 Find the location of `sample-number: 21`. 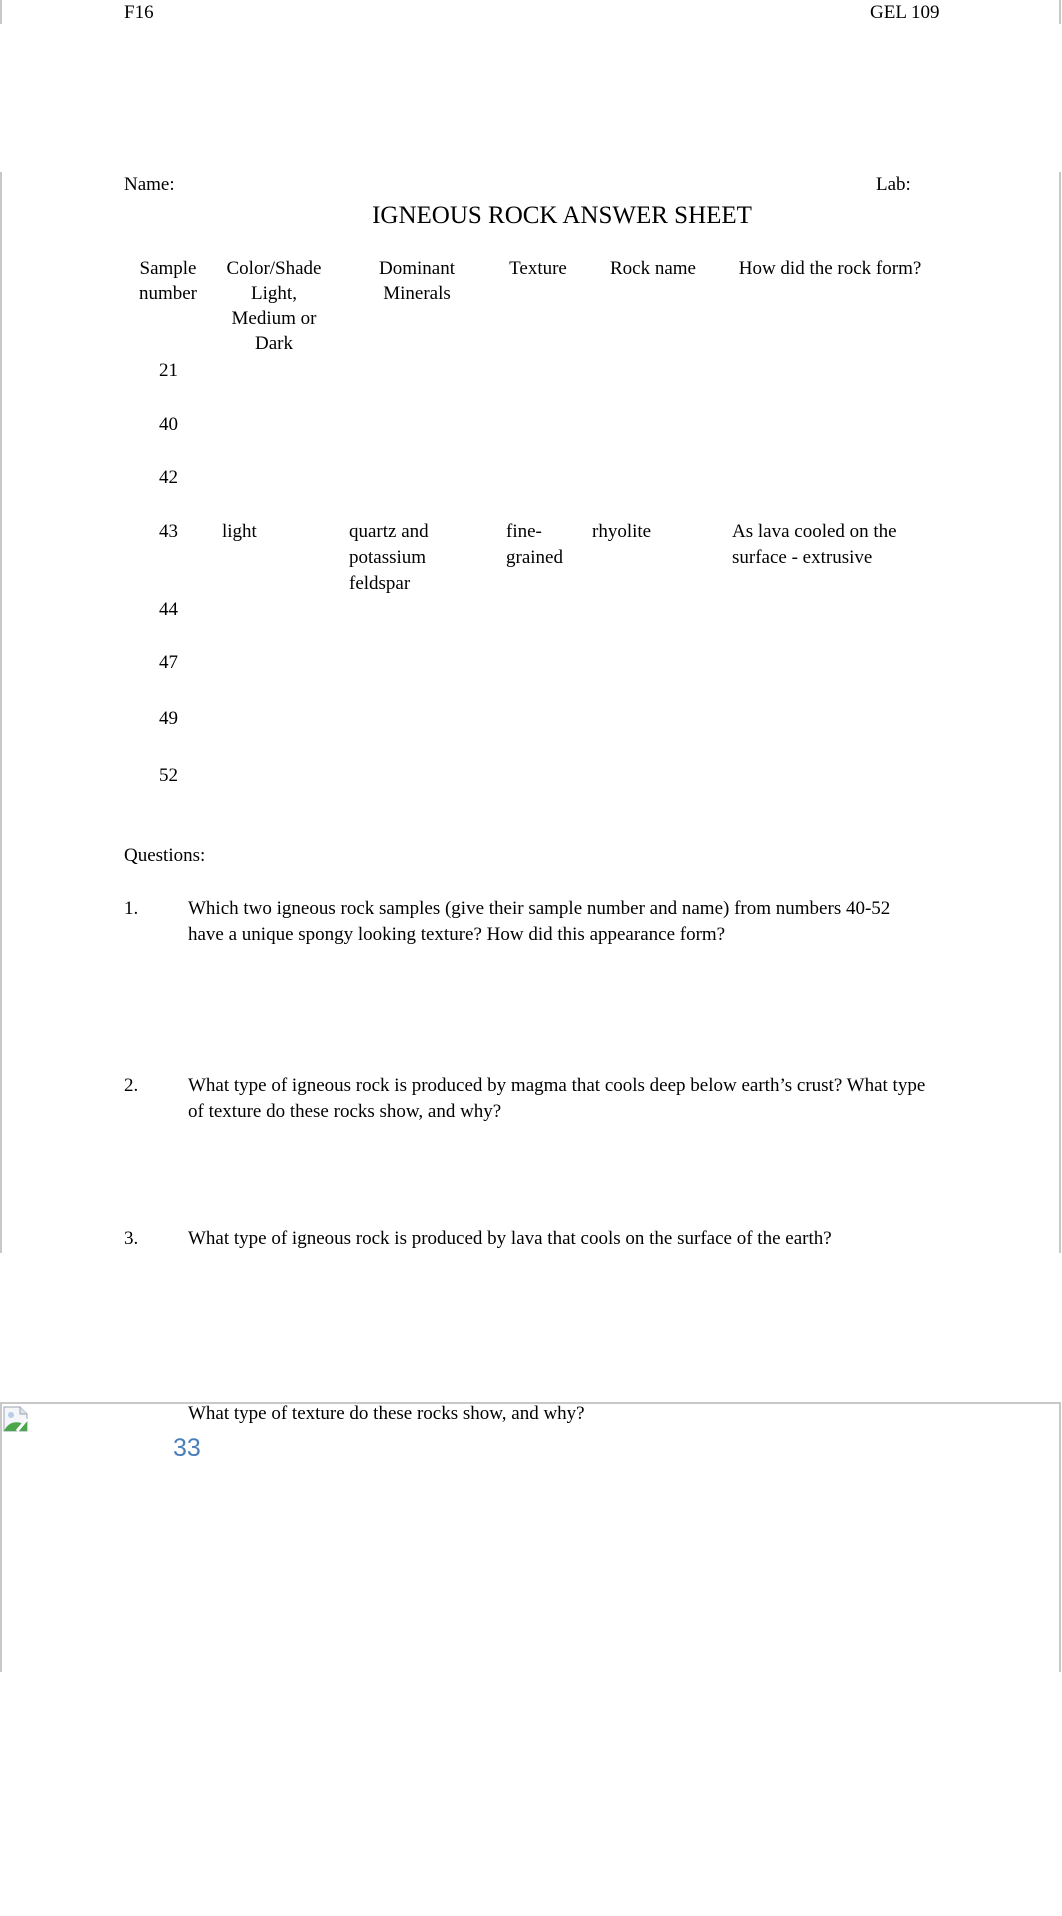

sample-number: 21 is located at coordinates (168, 370).